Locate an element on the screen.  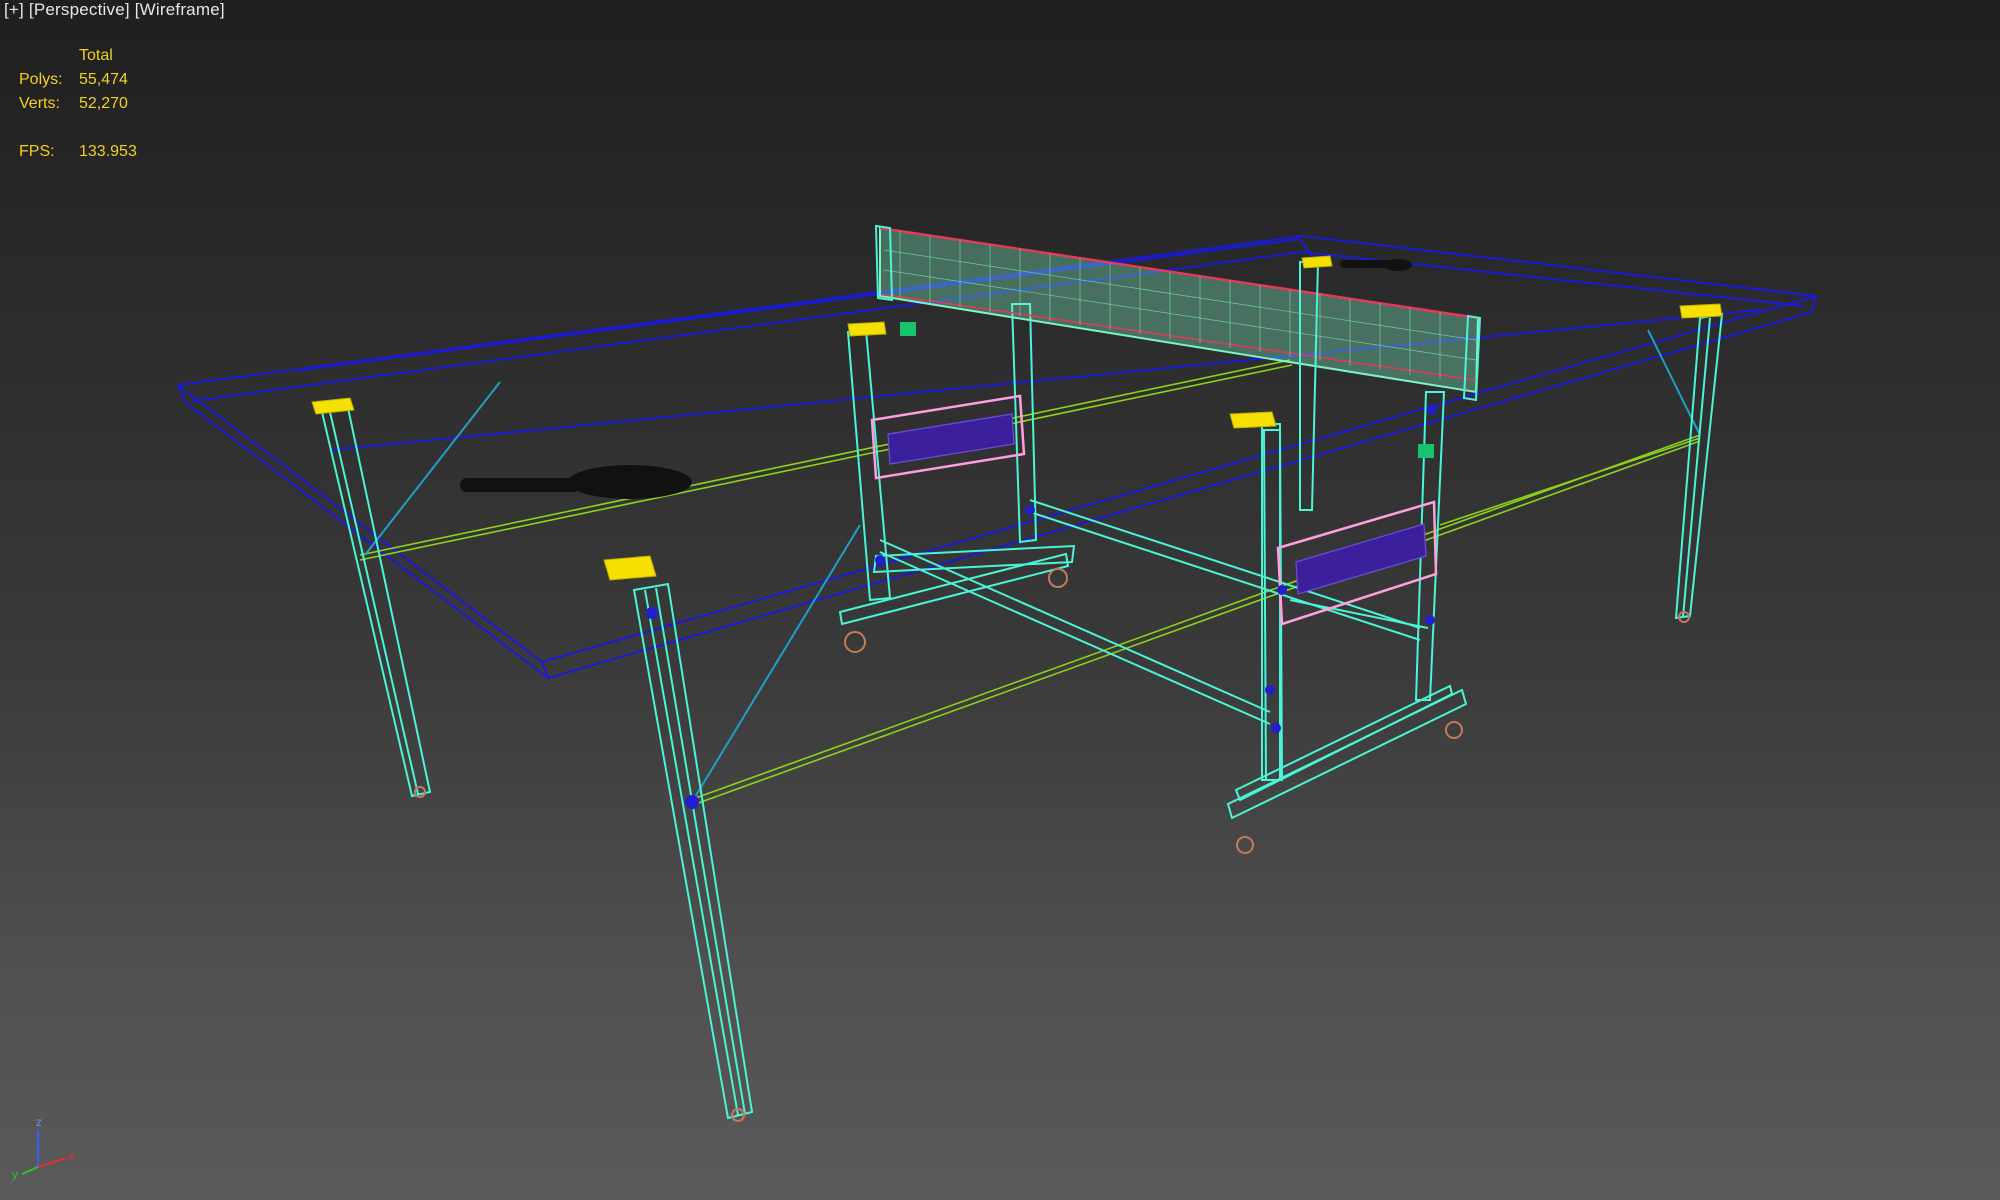
polys-label: Polys: is located at coordinates (41, 79).